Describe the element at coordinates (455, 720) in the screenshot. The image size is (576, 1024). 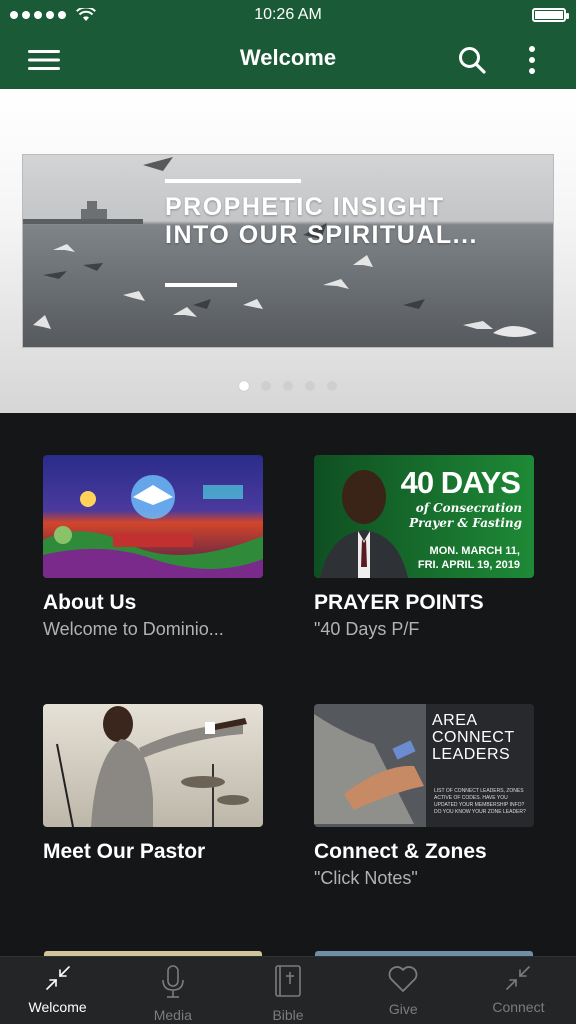
I see `zones-poster-line: AREA` at that location.